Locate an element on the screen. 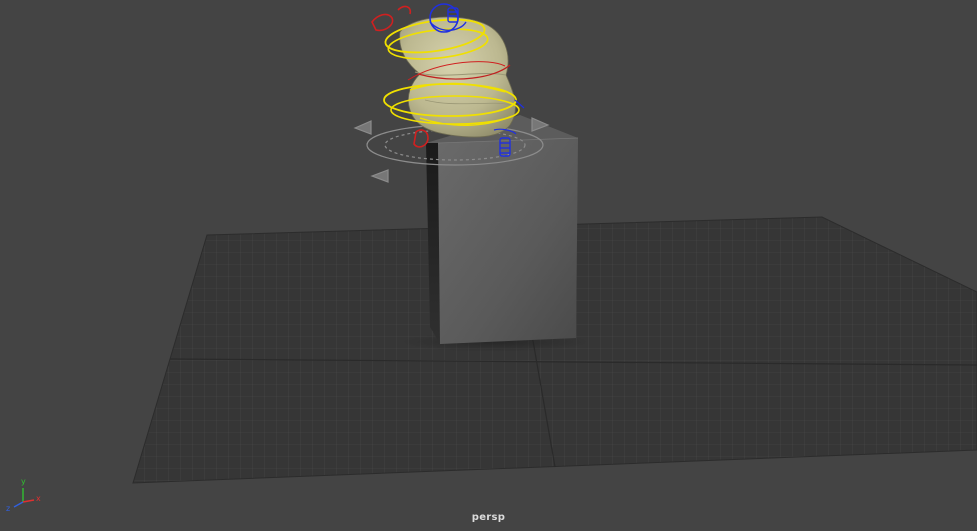 The image size is (977, 531). red-hand-control-top is located at coordinates (382, 22).